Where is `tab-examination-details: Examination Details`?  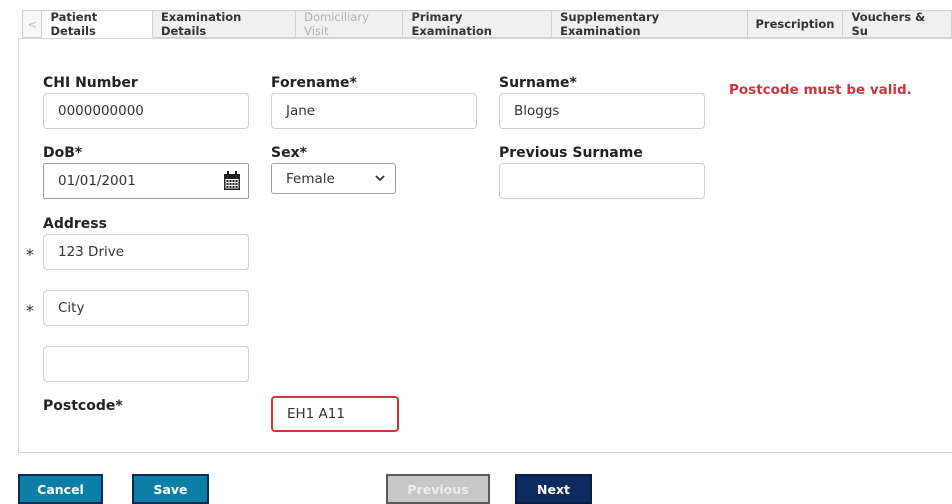
tab-examination-details: Examination Details is located at coordinates (224, 24).